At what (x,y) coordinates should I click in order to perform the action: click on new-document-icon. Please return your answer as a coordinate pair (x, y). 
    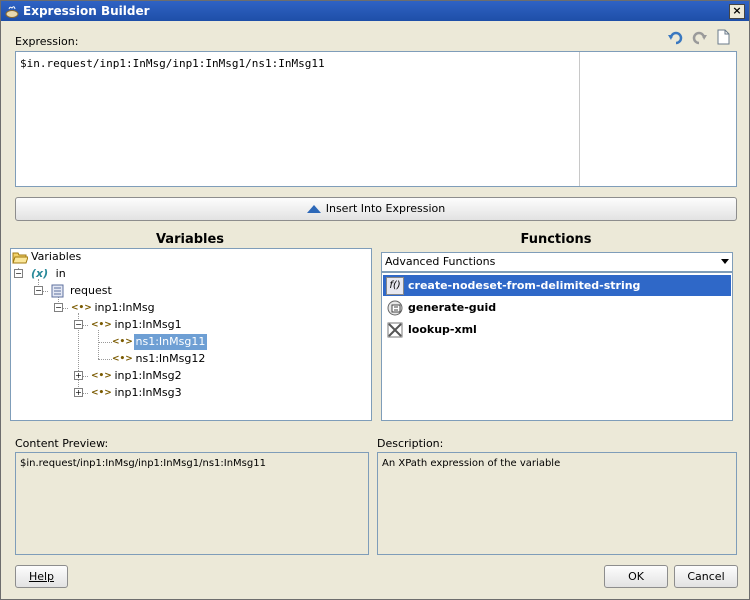
    Looking at the image, I should click on (723, 37).